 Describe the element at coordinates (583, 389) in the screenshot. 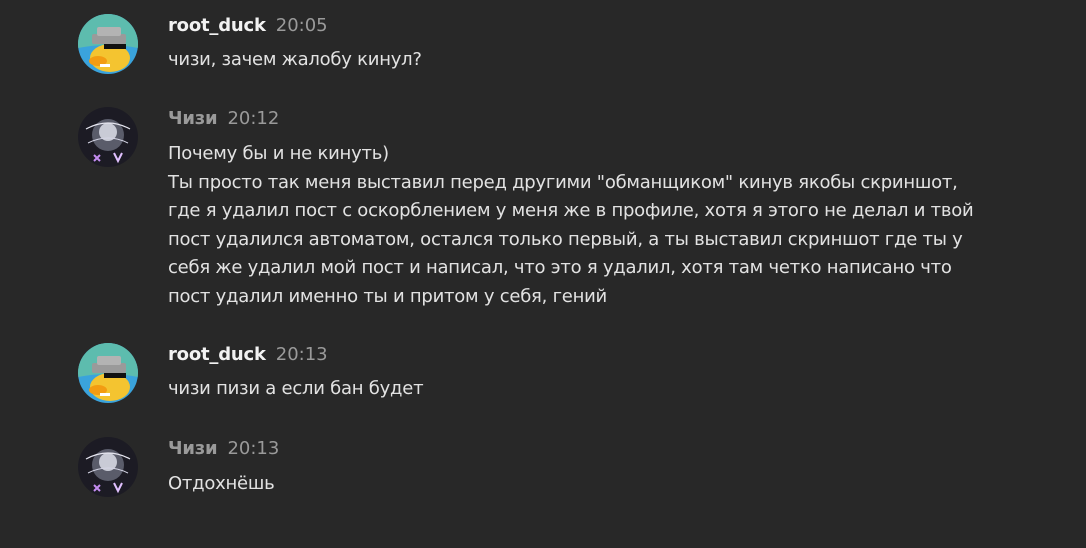

I see `message-text: чизи пизи а если бан будет` at that location.